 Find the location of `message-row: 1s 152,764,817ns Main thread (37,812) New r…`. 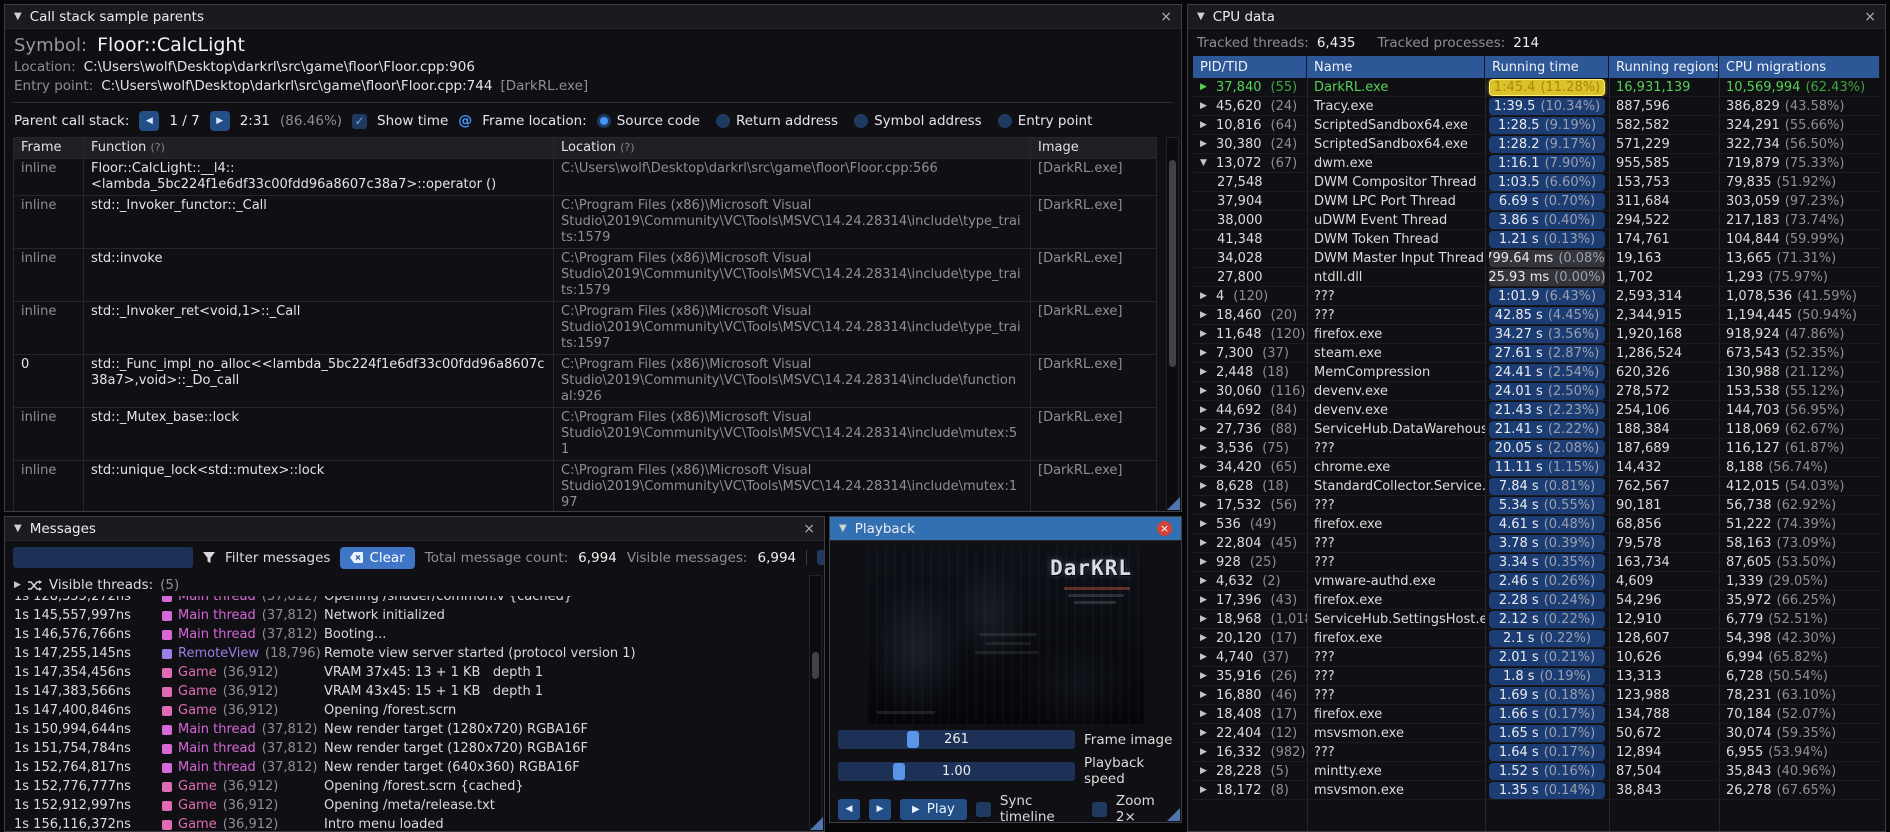

message-row: 1s 152,764,817ns Main thread (37,812) New r… is located at coordinates (419, 767).